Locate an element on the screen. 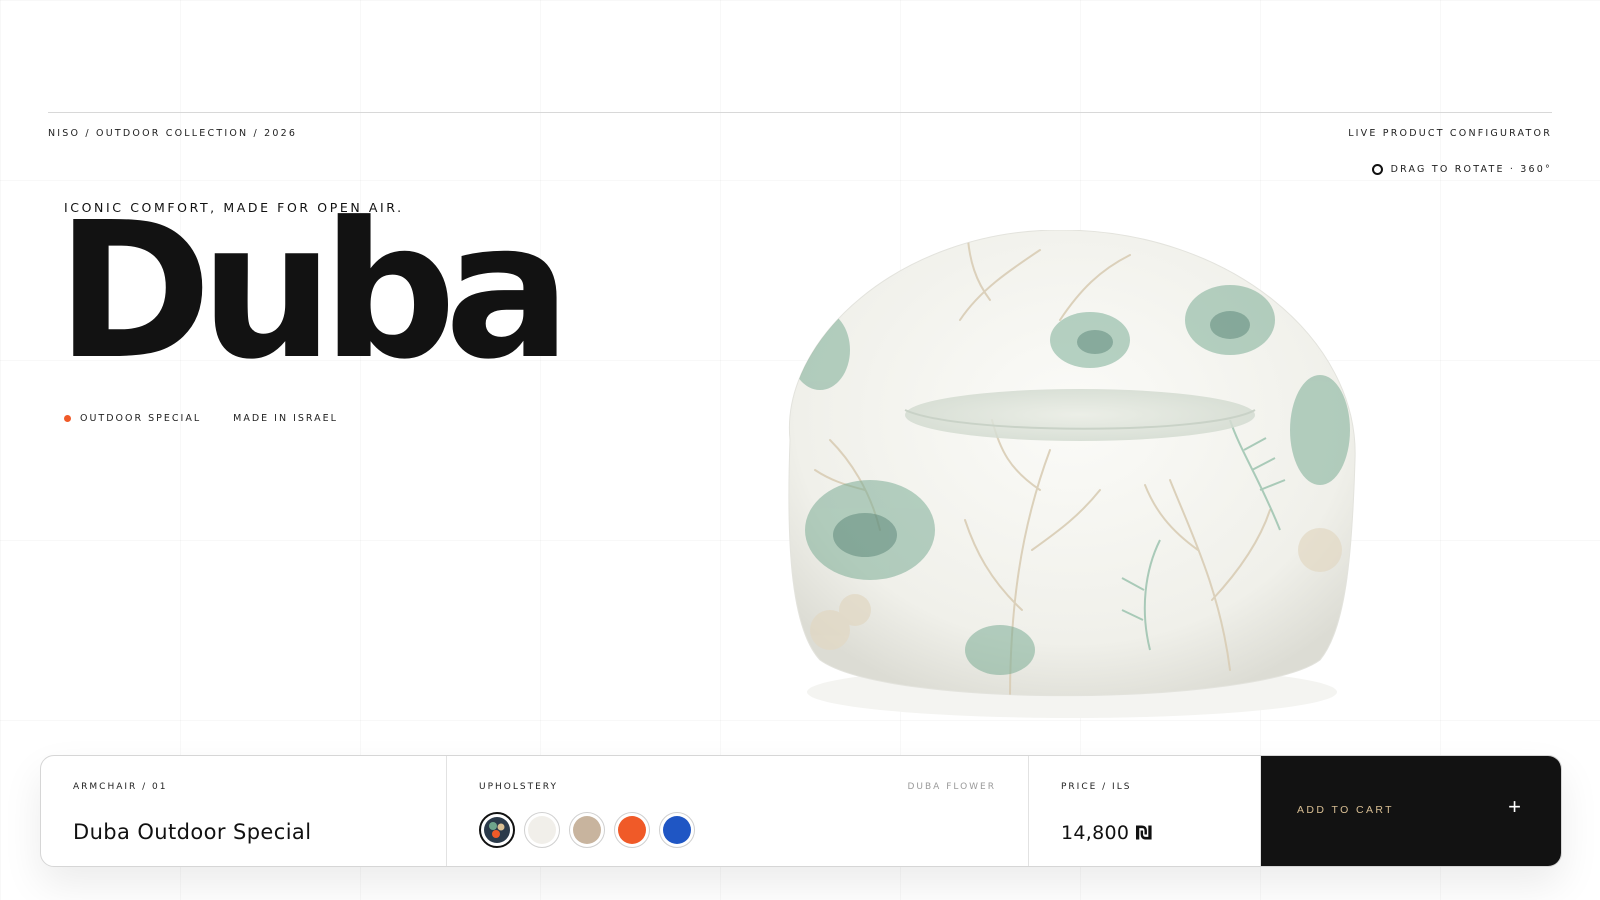 This screenshot has height=900, width=1600. swatch-white-fill is located at coordinates (542, 830).